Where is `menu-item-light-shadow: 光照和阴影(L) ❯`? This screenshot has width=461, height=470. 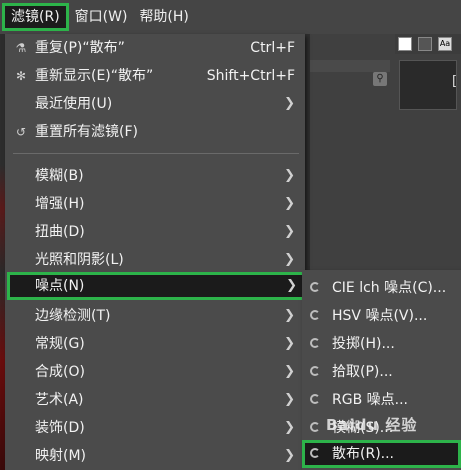
menu-item-light-shadow: 光照和阴影(L) ❯ is located at coordinates (155, 260).